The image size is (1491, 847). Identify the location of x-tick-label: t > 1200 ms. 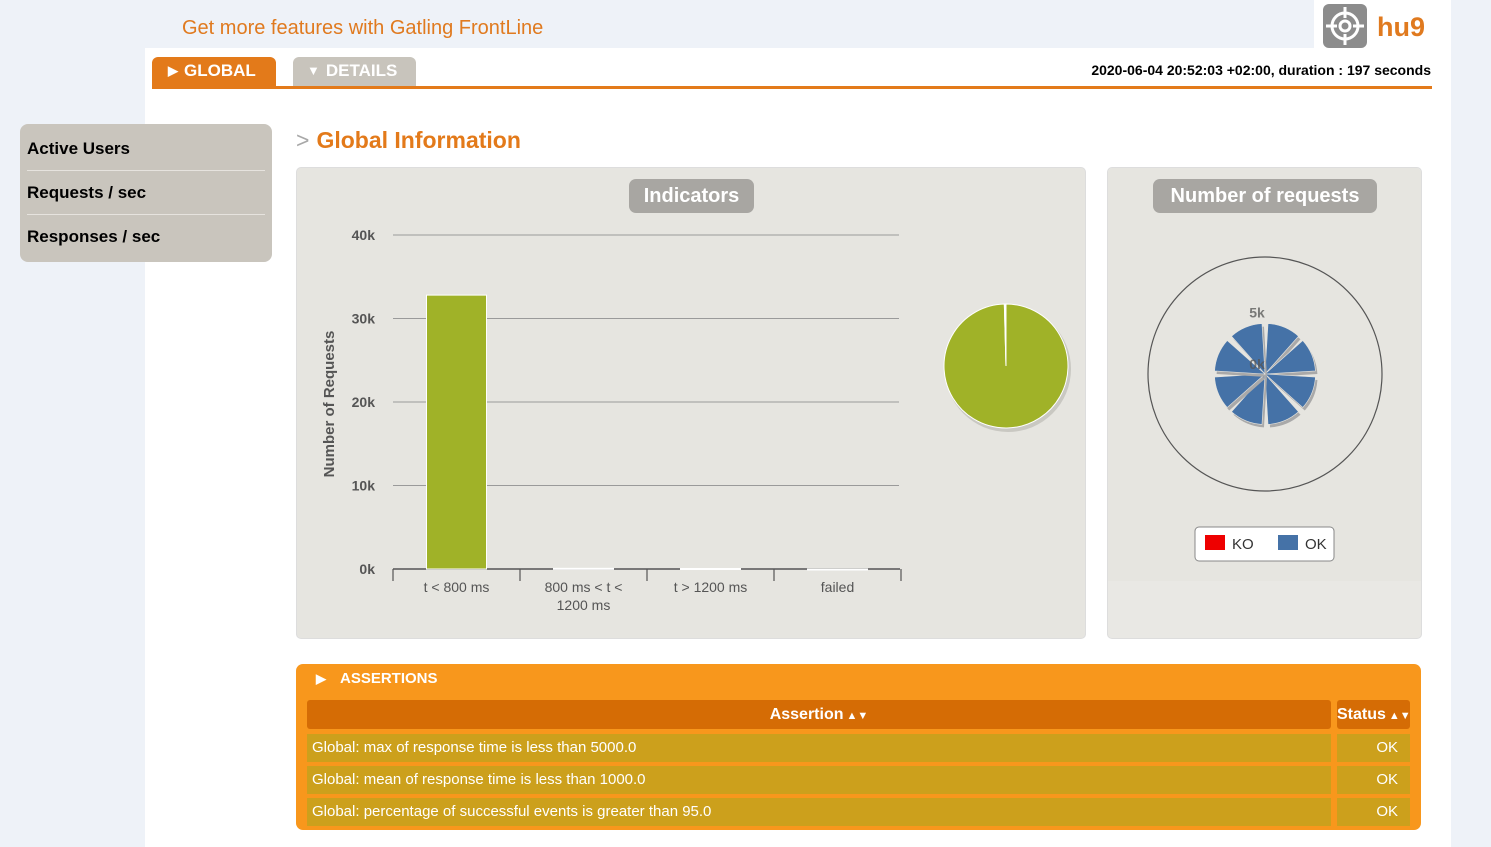
(711, 587).